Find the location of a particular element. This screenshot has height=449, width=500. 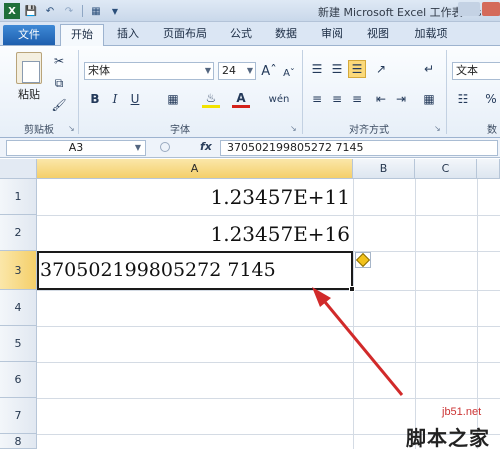

copy-icon: ⧉ is located at coordinates (59, 83).